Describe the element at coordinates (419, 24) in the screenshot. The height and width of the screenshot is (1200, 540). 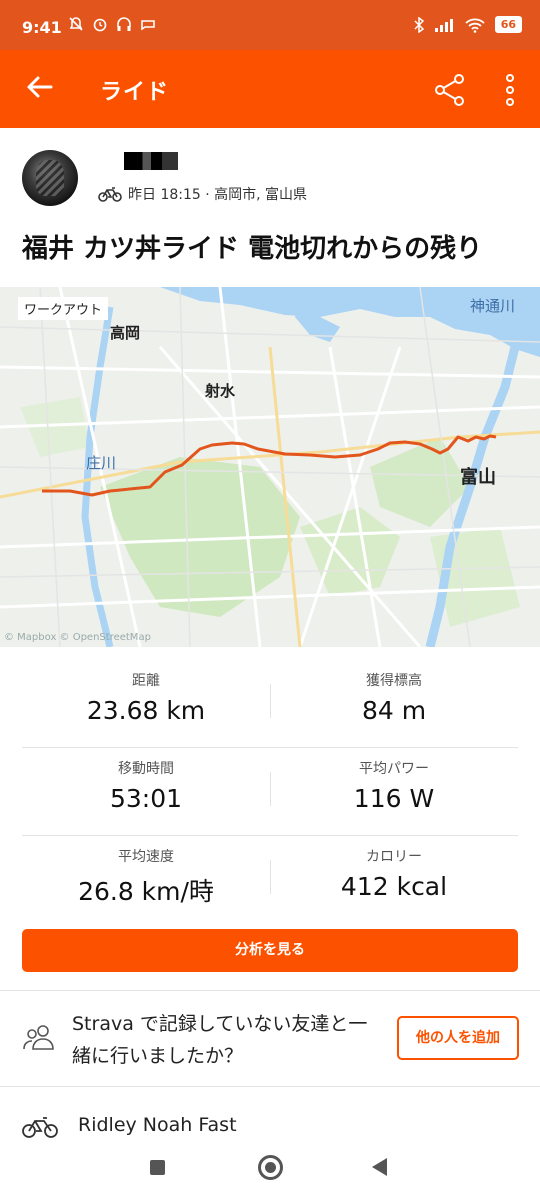
I see `bluetooth-icon` at that location.